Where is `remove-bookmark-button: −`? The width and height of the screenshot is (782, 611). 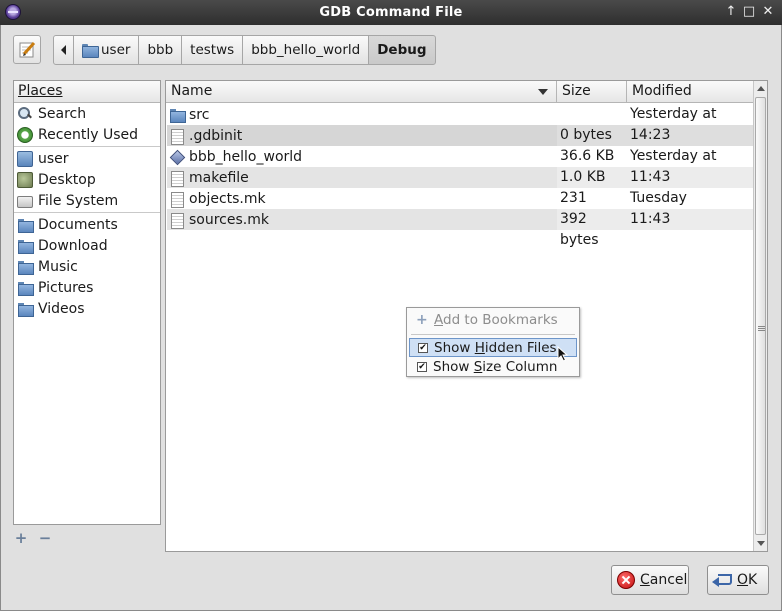 remove-bookmark-button: − is located at coordinates (45, 538).